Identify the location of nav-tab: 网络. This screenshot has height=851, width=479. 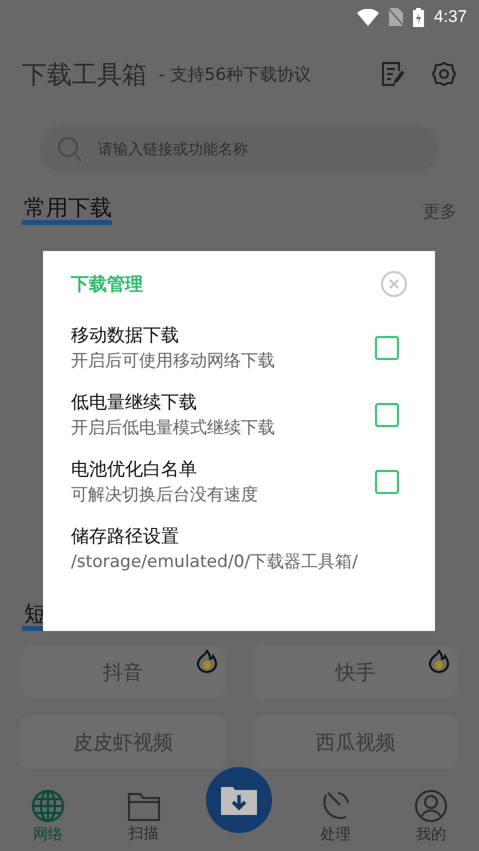
(48, 816).